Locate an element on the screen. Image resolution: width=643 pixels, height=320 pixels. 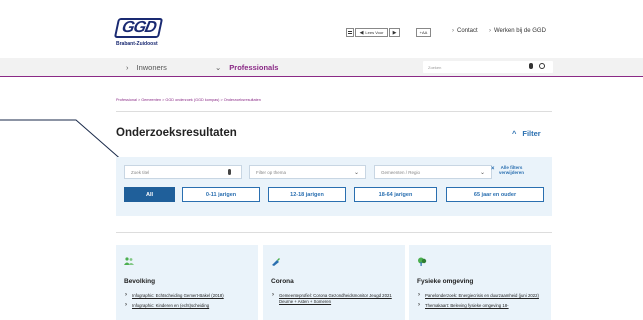
title-search-placeholder: Zoek titel is located at coordinates (140, 172).